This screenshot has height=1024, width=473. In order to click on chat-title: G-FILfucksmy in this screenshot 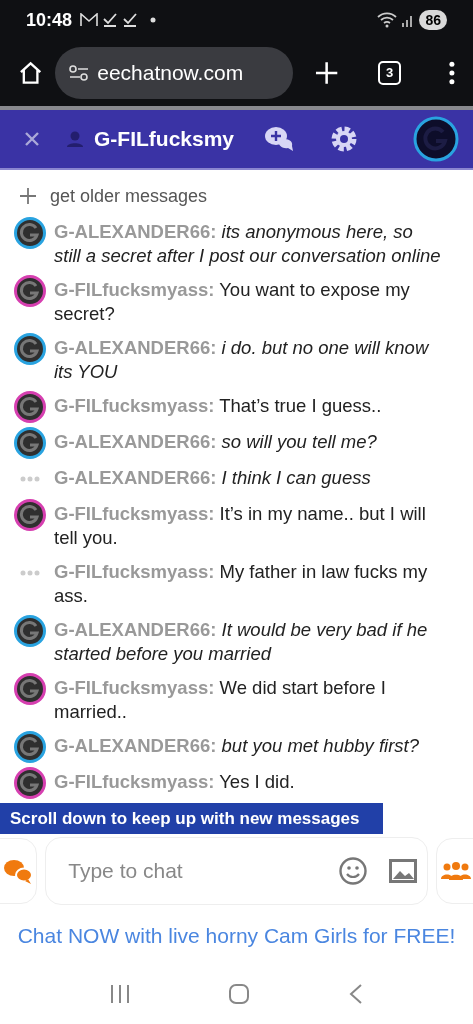, I will do `click(165, 139)`.